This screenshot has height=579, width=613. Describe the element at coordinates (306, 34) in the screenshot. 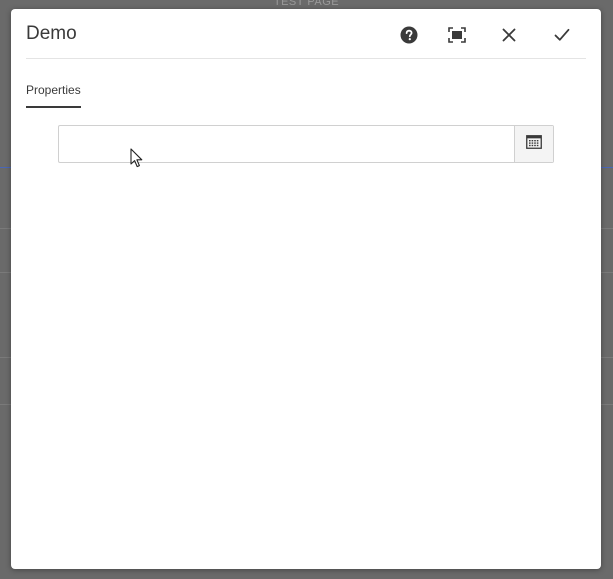

I see `dialog-header: Demo` at that location.